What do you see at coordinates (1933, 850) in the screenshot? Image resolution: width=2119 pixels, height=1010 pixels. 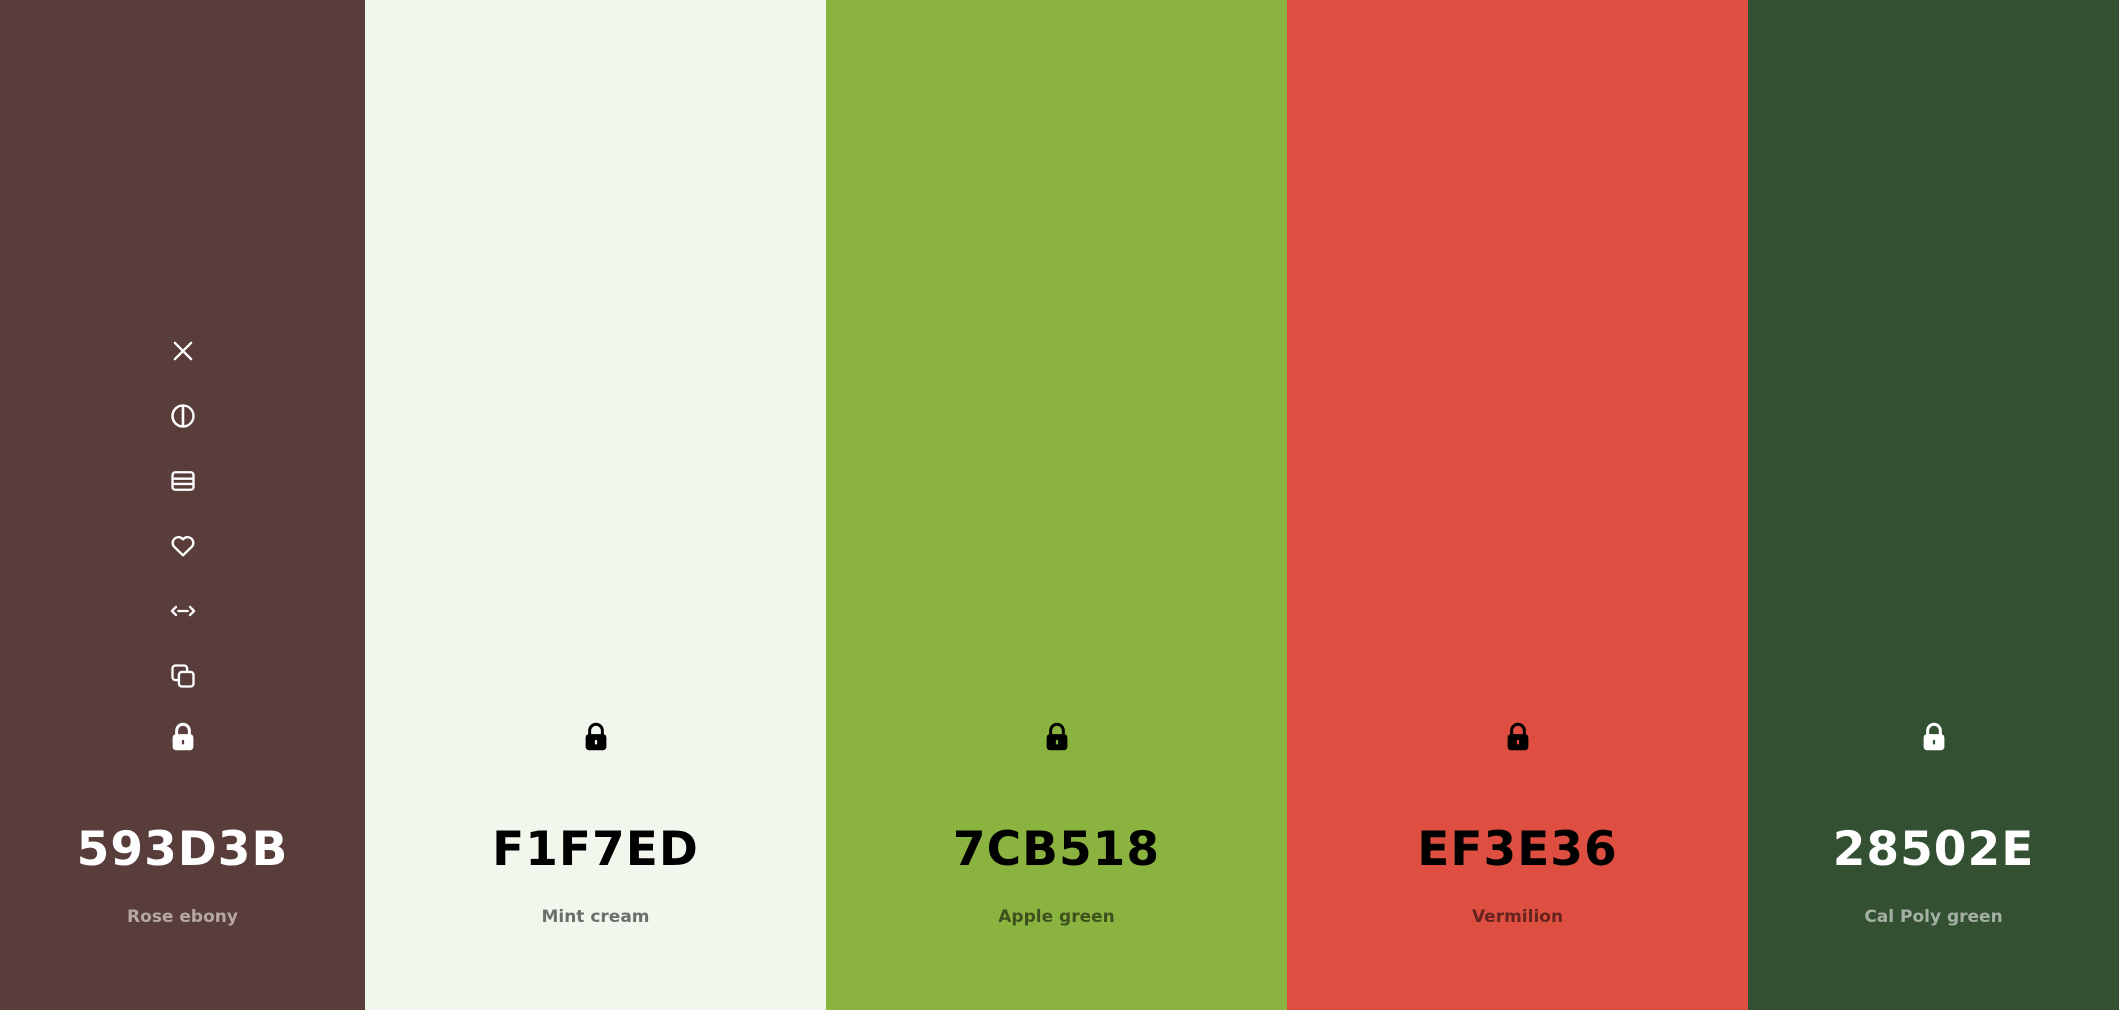 I see `hex-code: 28502E` at bounding box center [1933, 850].